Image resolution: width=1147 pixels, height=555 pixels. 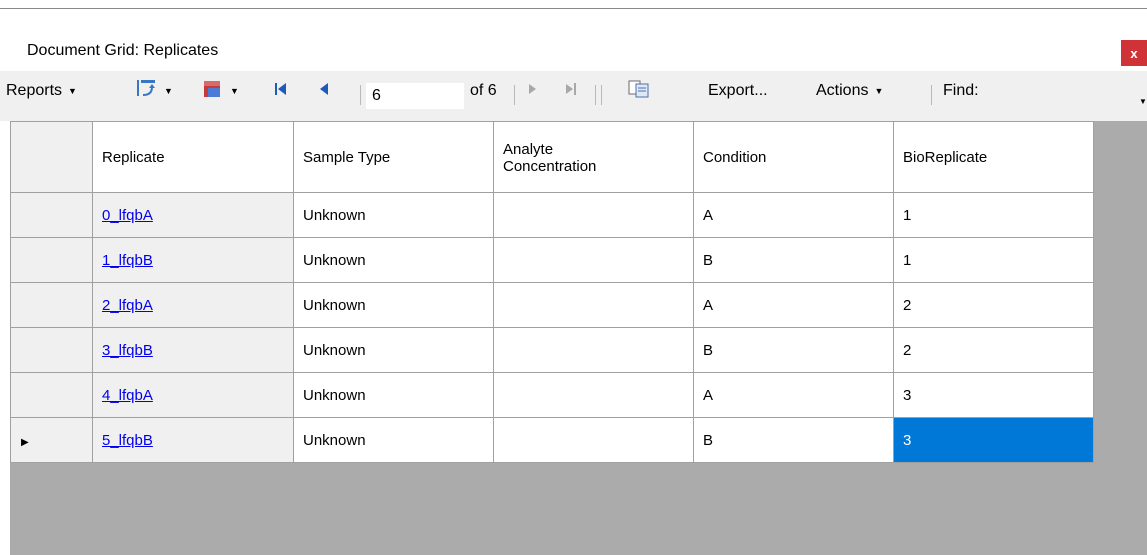 I want to click on last-record-icon, so click(x=571, y=91).